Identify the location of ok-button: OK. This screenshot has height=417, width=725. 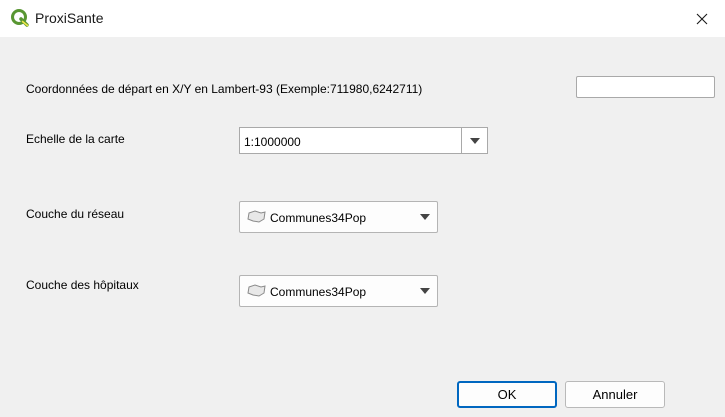
(507, 394).